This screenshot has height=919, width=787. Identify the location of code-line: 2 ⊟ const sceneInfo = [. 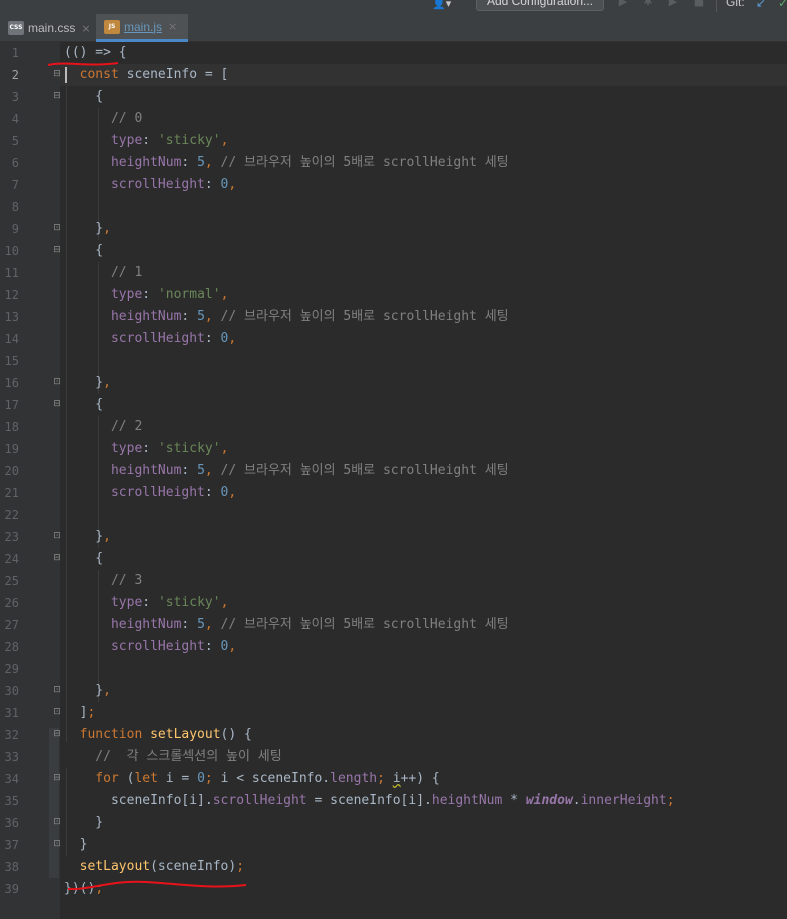
(393, 75).